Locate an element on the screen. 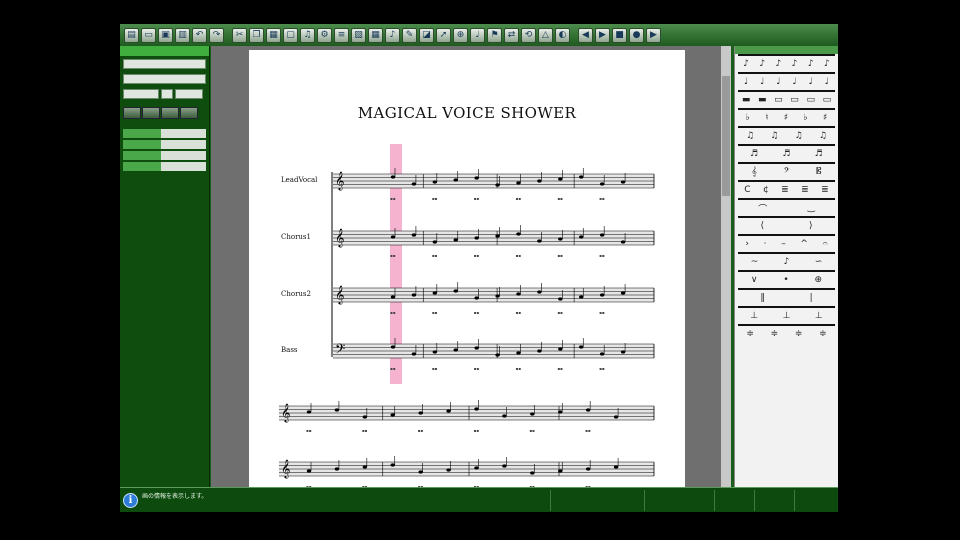 This screenshot has height=540, width=960. vertical-scrollbar is located at coordinates (726, 266).